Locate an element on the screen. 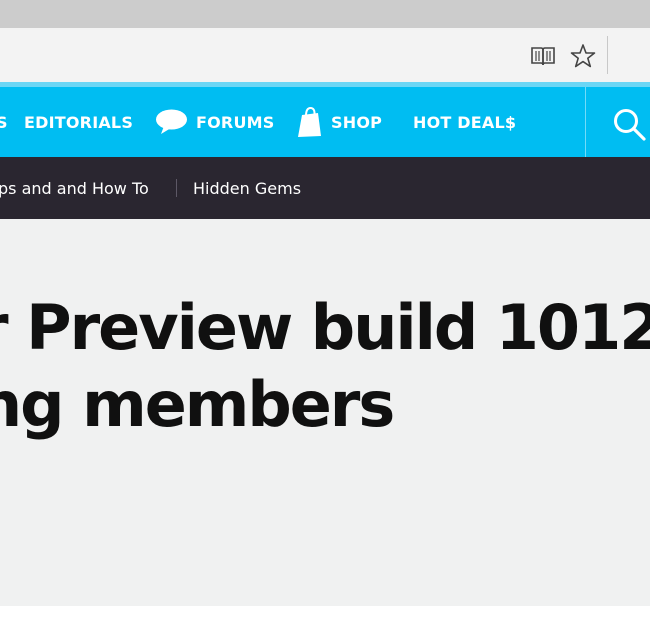 The height and width of the screenshot is (622, 650). sub-navigation: ps and and How To Hidden Gems is located at coordinates (325, 188).